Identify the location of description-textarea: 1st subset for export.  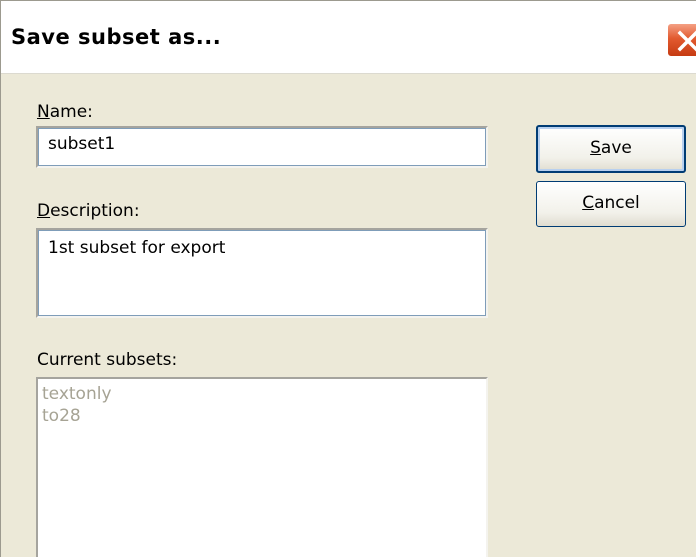
(262, 273).